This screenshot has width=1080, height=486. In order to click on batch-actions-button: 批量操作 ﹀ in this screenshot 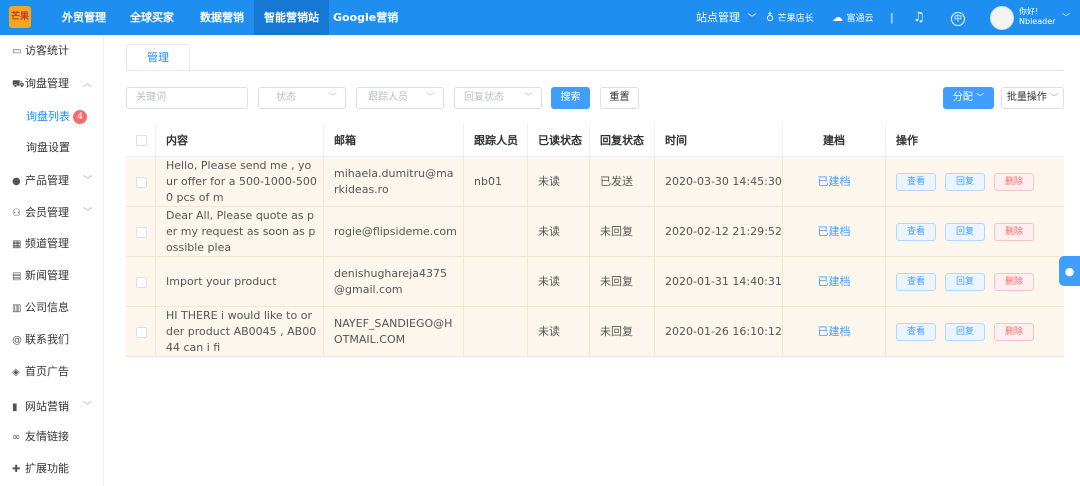, I will do `click(1032, 98)`.